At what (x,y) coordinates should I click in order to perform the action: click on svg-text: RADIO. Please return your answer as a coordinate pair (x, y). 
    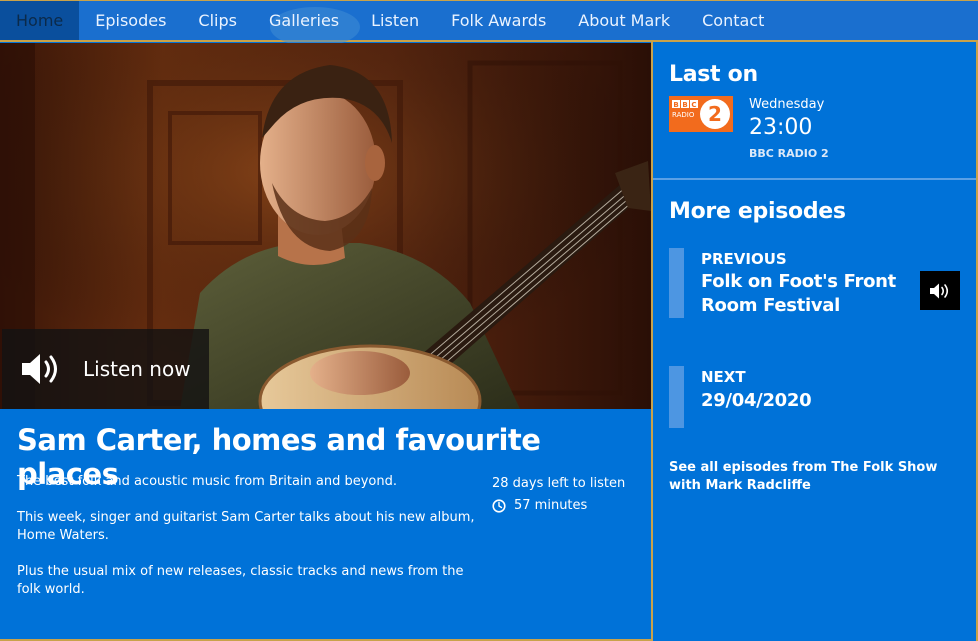
    Looking at the image, I should click on (683, 115).